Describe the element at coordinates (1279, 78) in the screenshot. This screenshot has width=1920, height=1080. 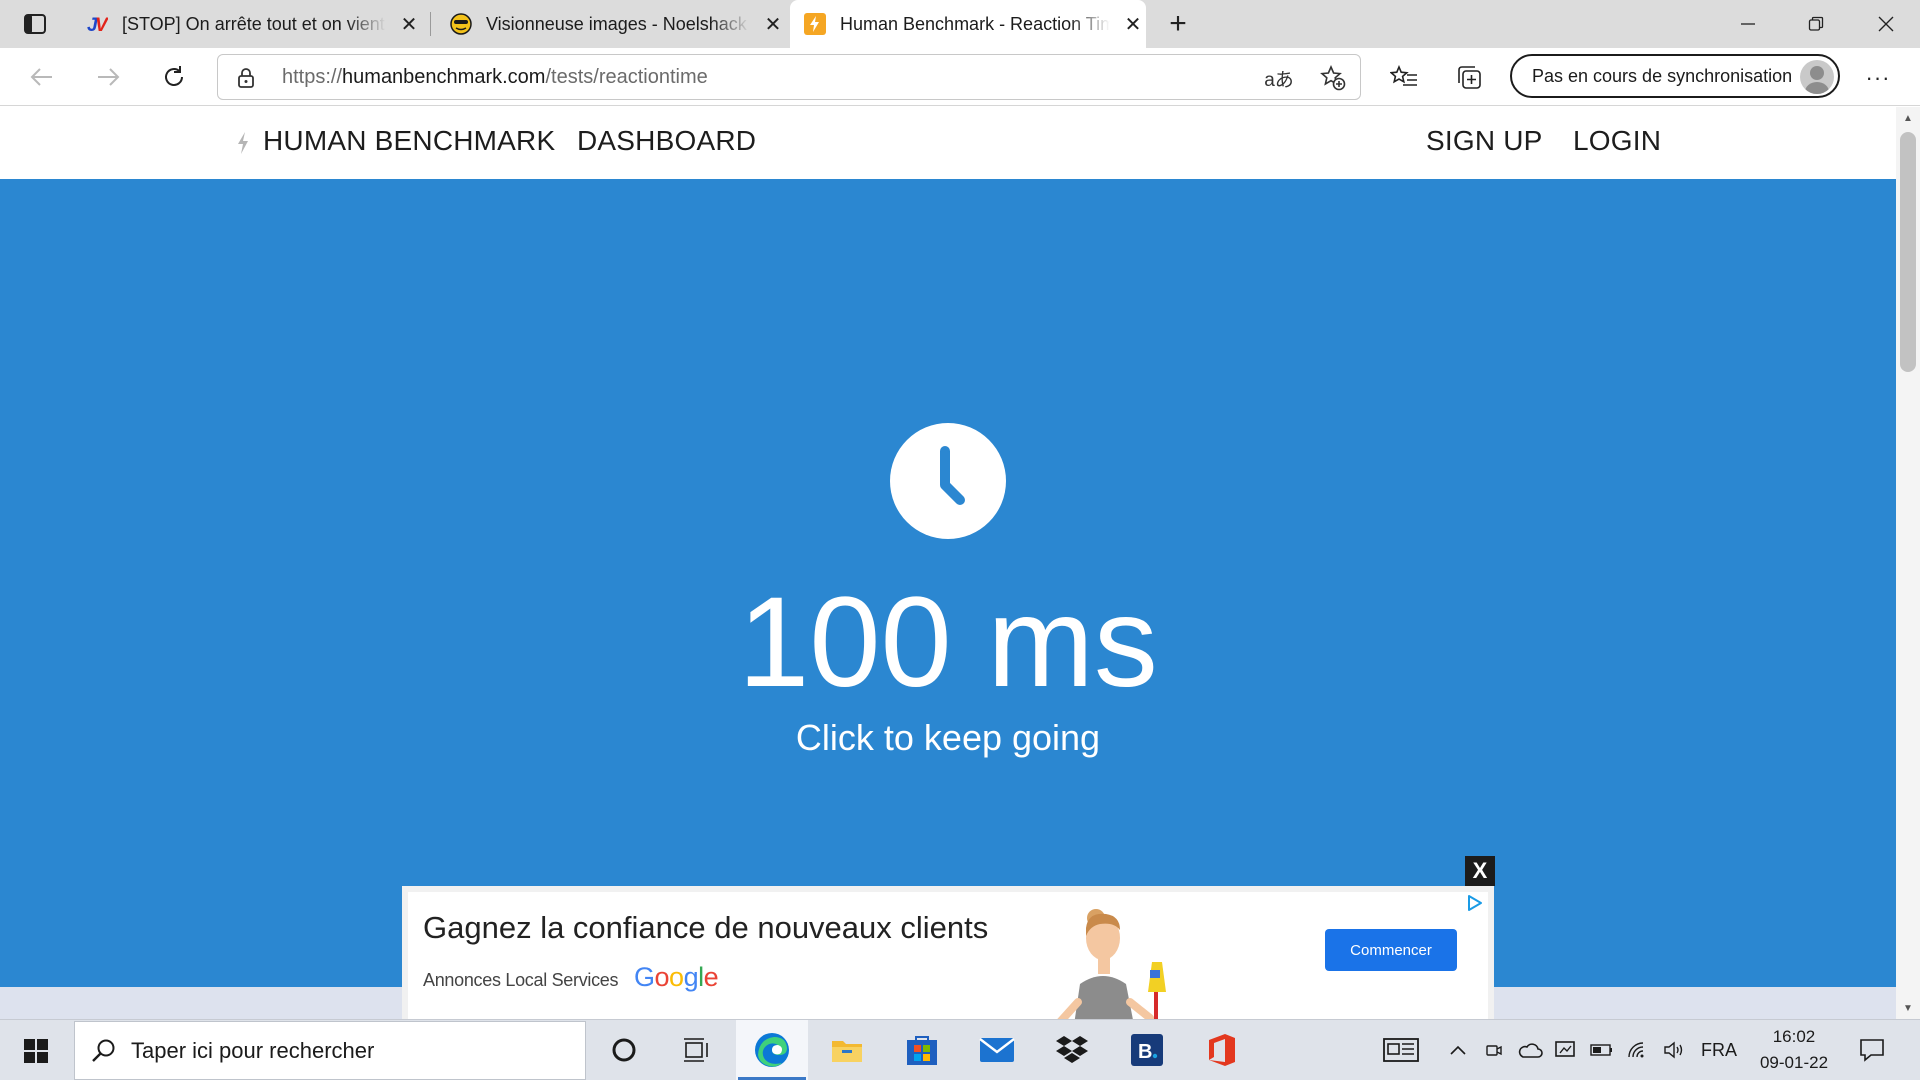
I see `read-aloud-translate-icon: aあ` at that location.